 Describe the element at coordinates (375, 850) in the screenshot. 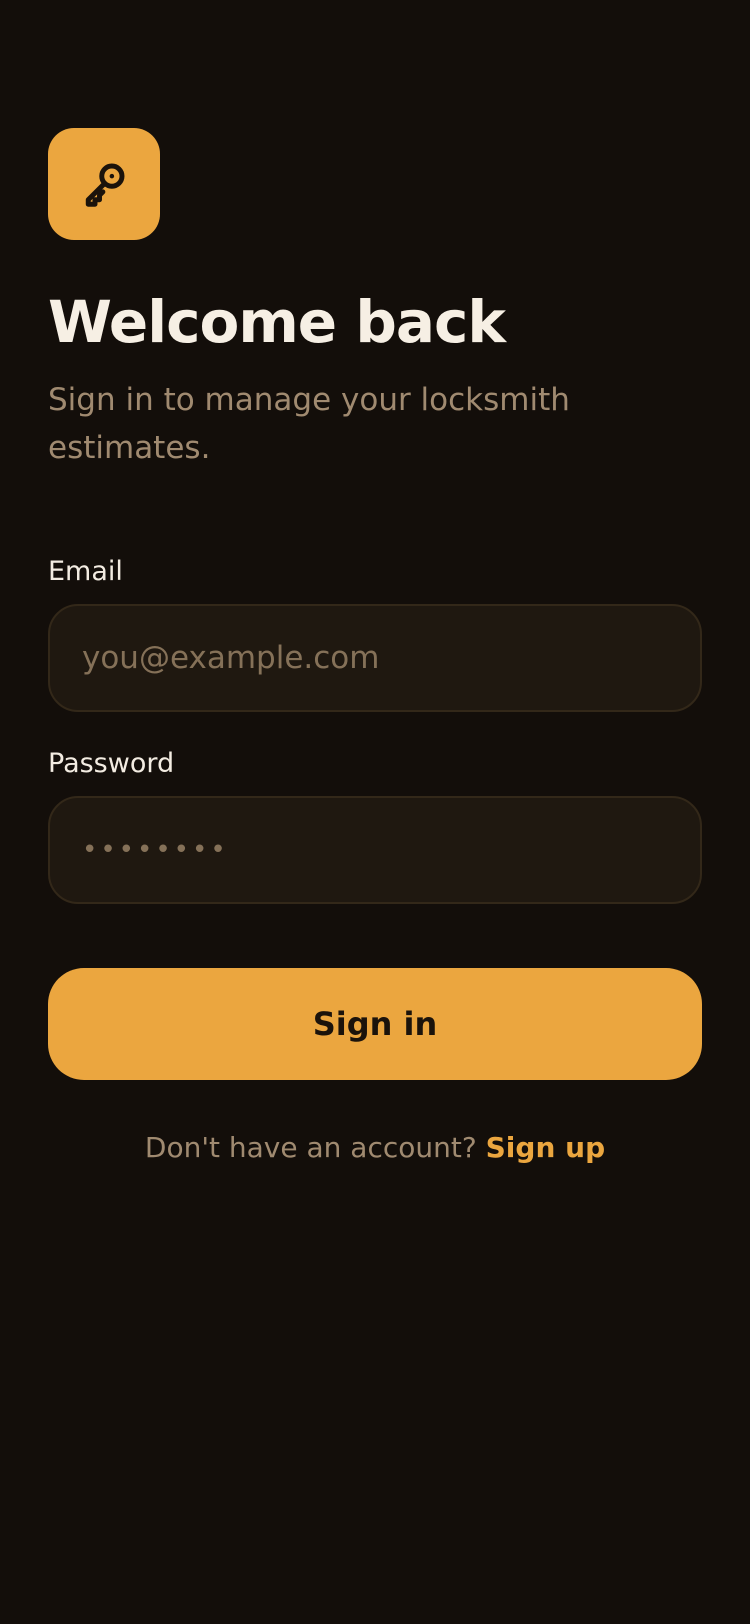

I see `password-field: ••••••••` at that location.